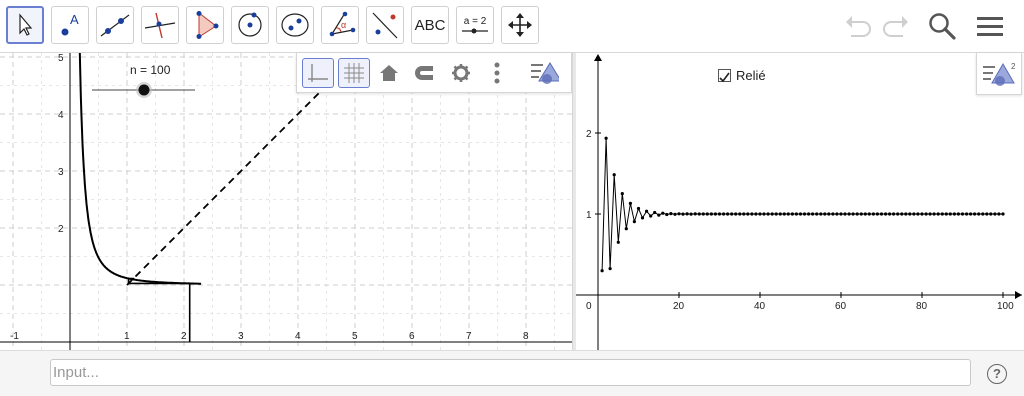 This screenshot has height=396, width=1024. I want to click on x-tick-label: 2, so click(184, 336).